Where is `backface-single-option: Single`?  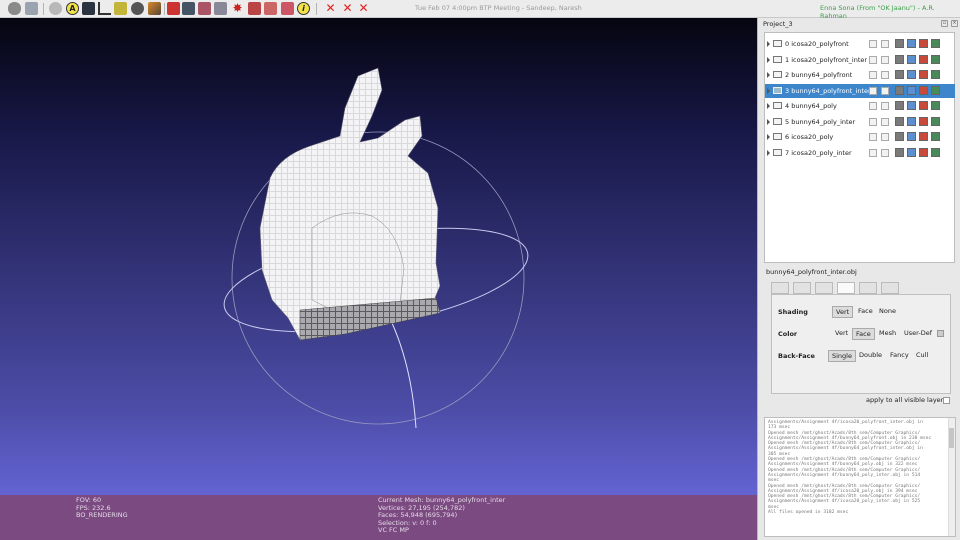 backface-single-option: Single is located at coordinates (842, 356).